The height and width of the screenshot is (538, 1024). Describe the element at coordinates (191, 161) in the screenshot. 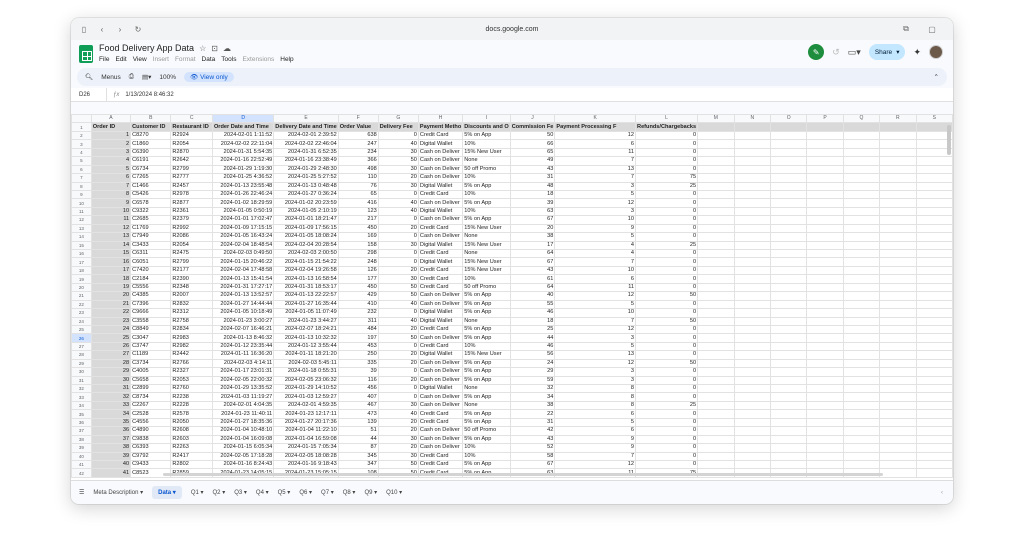

I see `cell: R2642` at that location.